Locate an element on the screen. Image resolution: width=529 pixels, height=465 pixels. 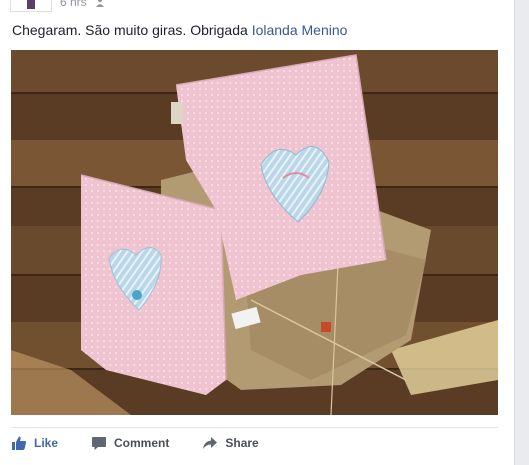
post-actions: Like Comment Share is located at coordinates (151, 443).